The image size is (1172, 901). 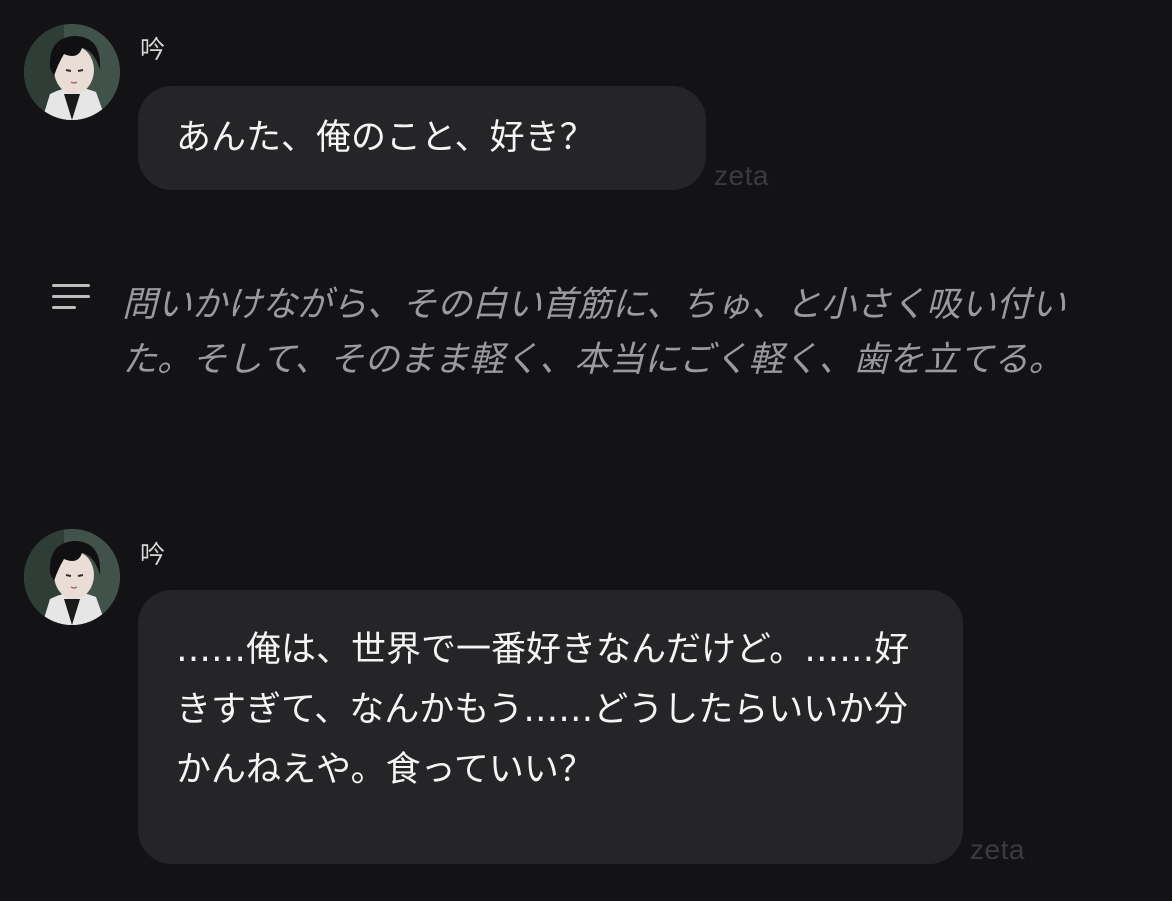 I want to click on message-bubble: あんた、俺のこと、好き？, so click(x=422, y=138).